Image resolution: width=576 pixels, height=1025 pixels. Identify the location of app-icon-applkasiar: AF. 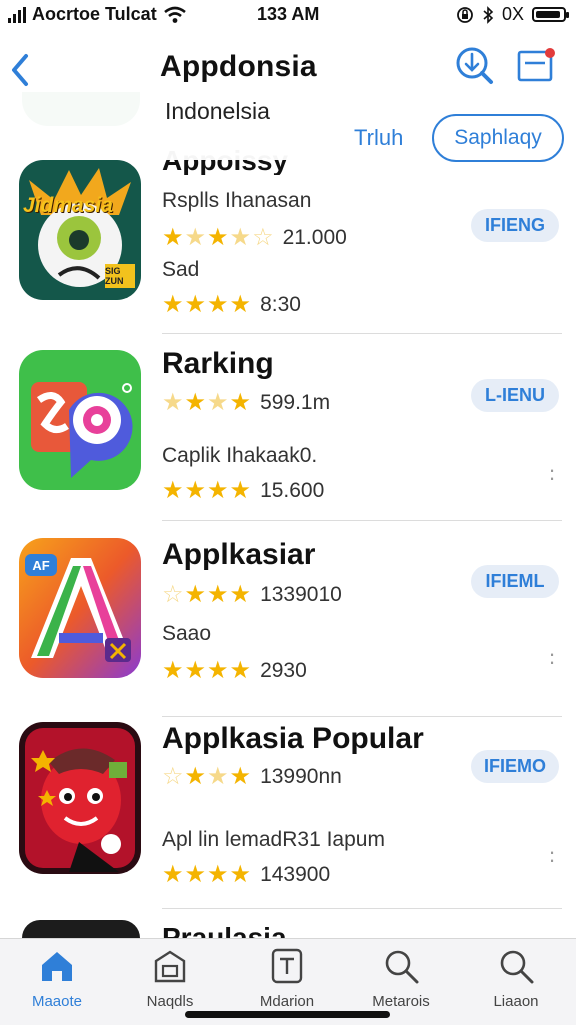
(80, 608).